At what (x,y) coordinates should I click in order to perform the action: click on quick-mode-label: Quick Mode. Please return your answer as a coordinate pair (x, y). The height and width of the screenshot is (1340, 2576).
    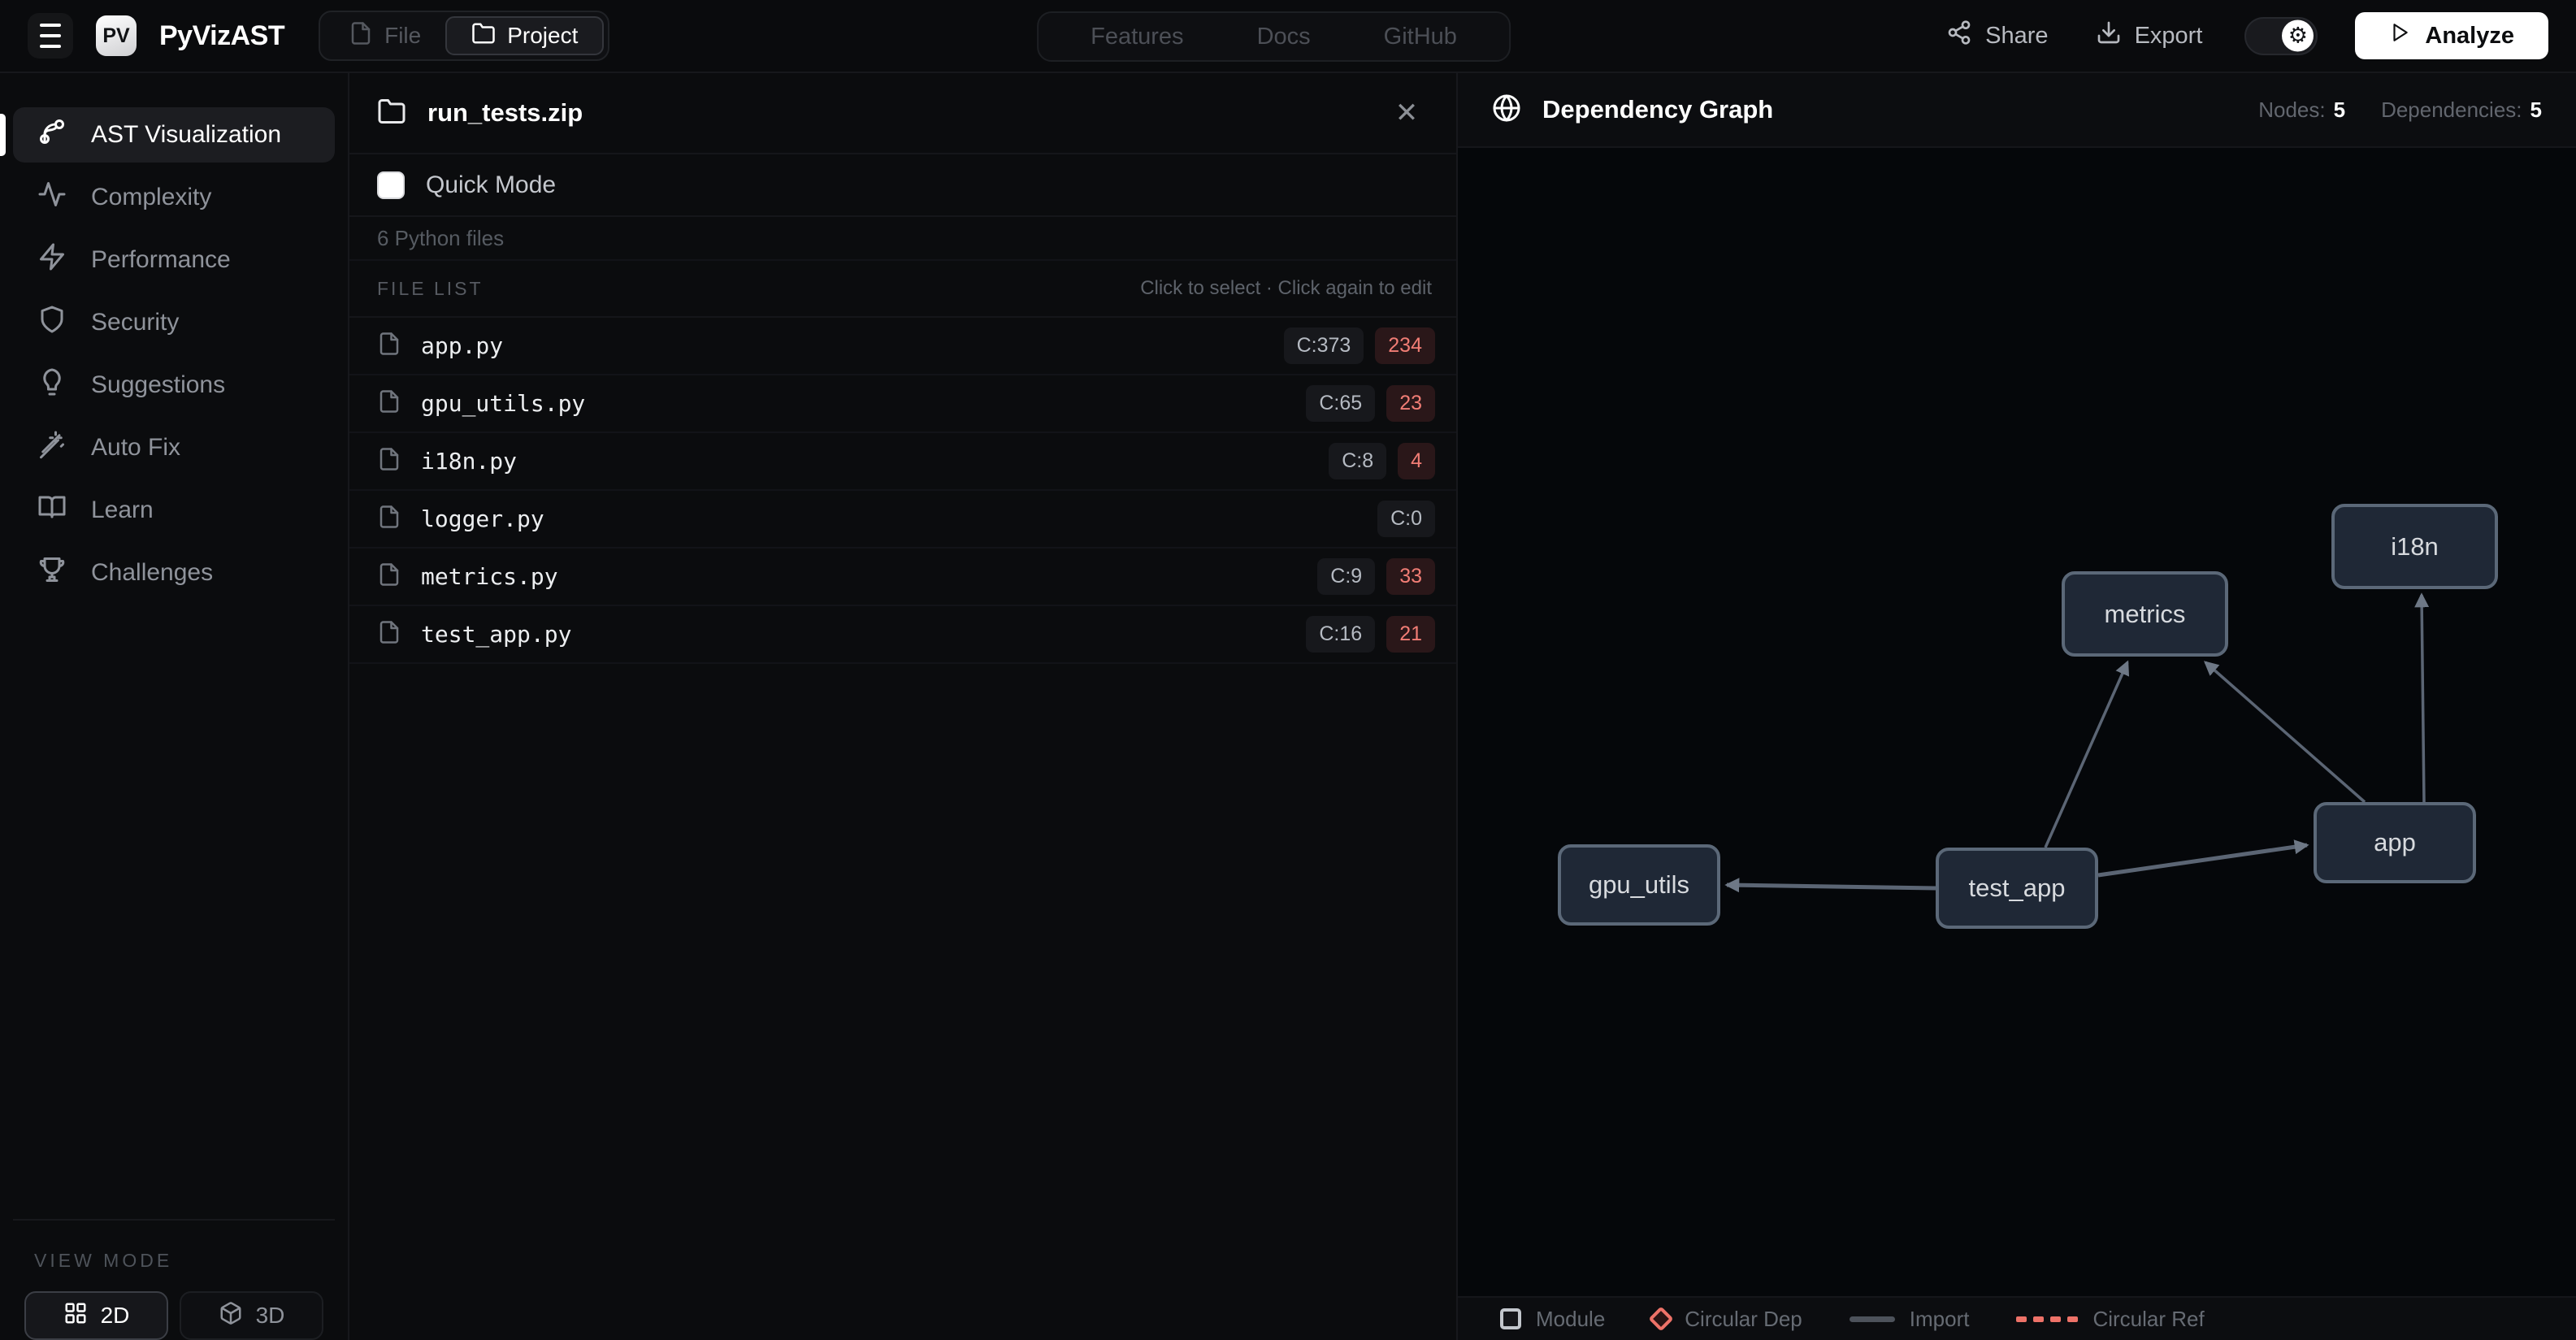
    Looking at the image, I should click on (491, 184).